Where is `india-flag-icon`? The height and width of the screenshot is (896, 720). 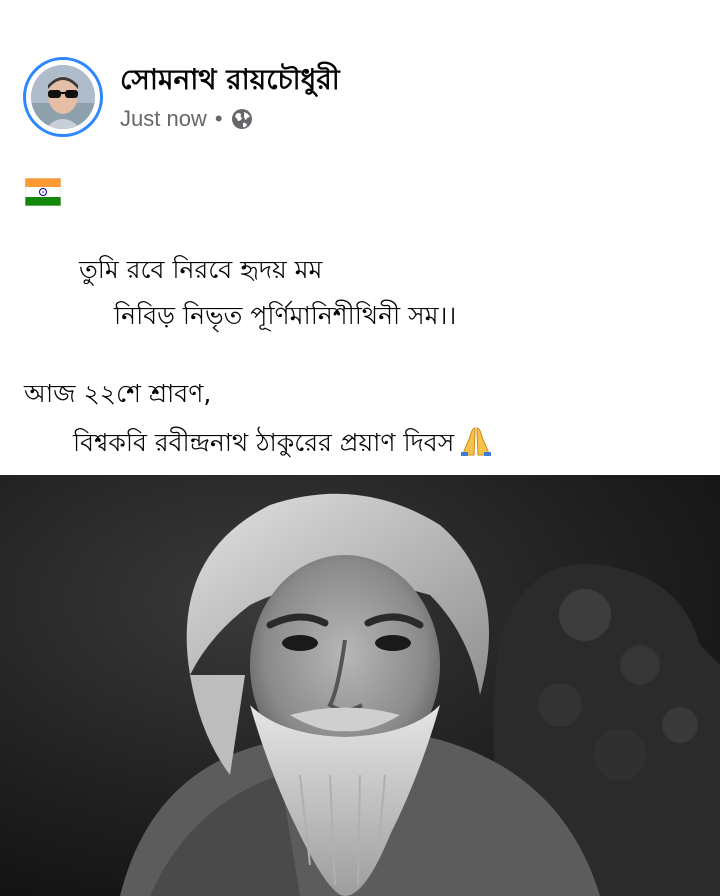
india-flag-icon is located at coordinates (43, 192).